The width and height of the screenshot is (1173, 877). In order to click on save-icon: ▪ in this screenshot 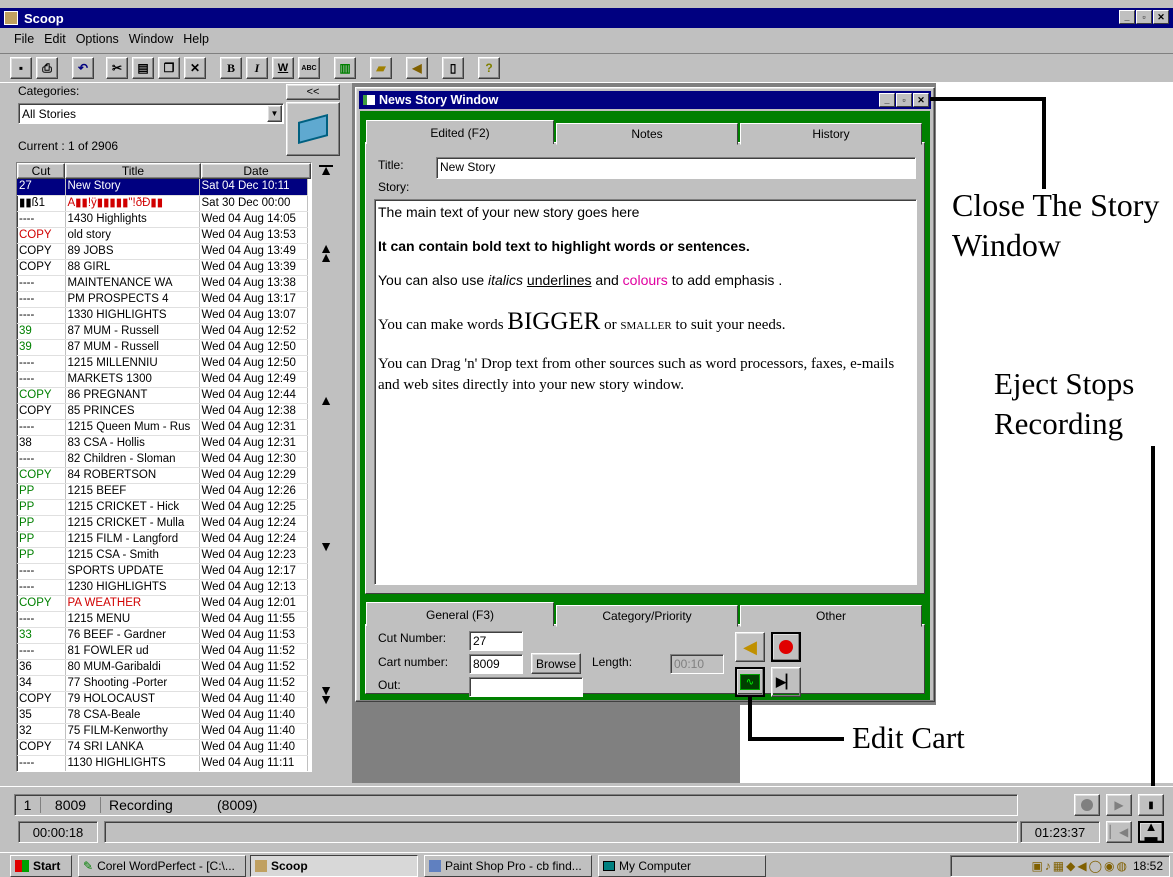, I will do `click(21, 68)`.